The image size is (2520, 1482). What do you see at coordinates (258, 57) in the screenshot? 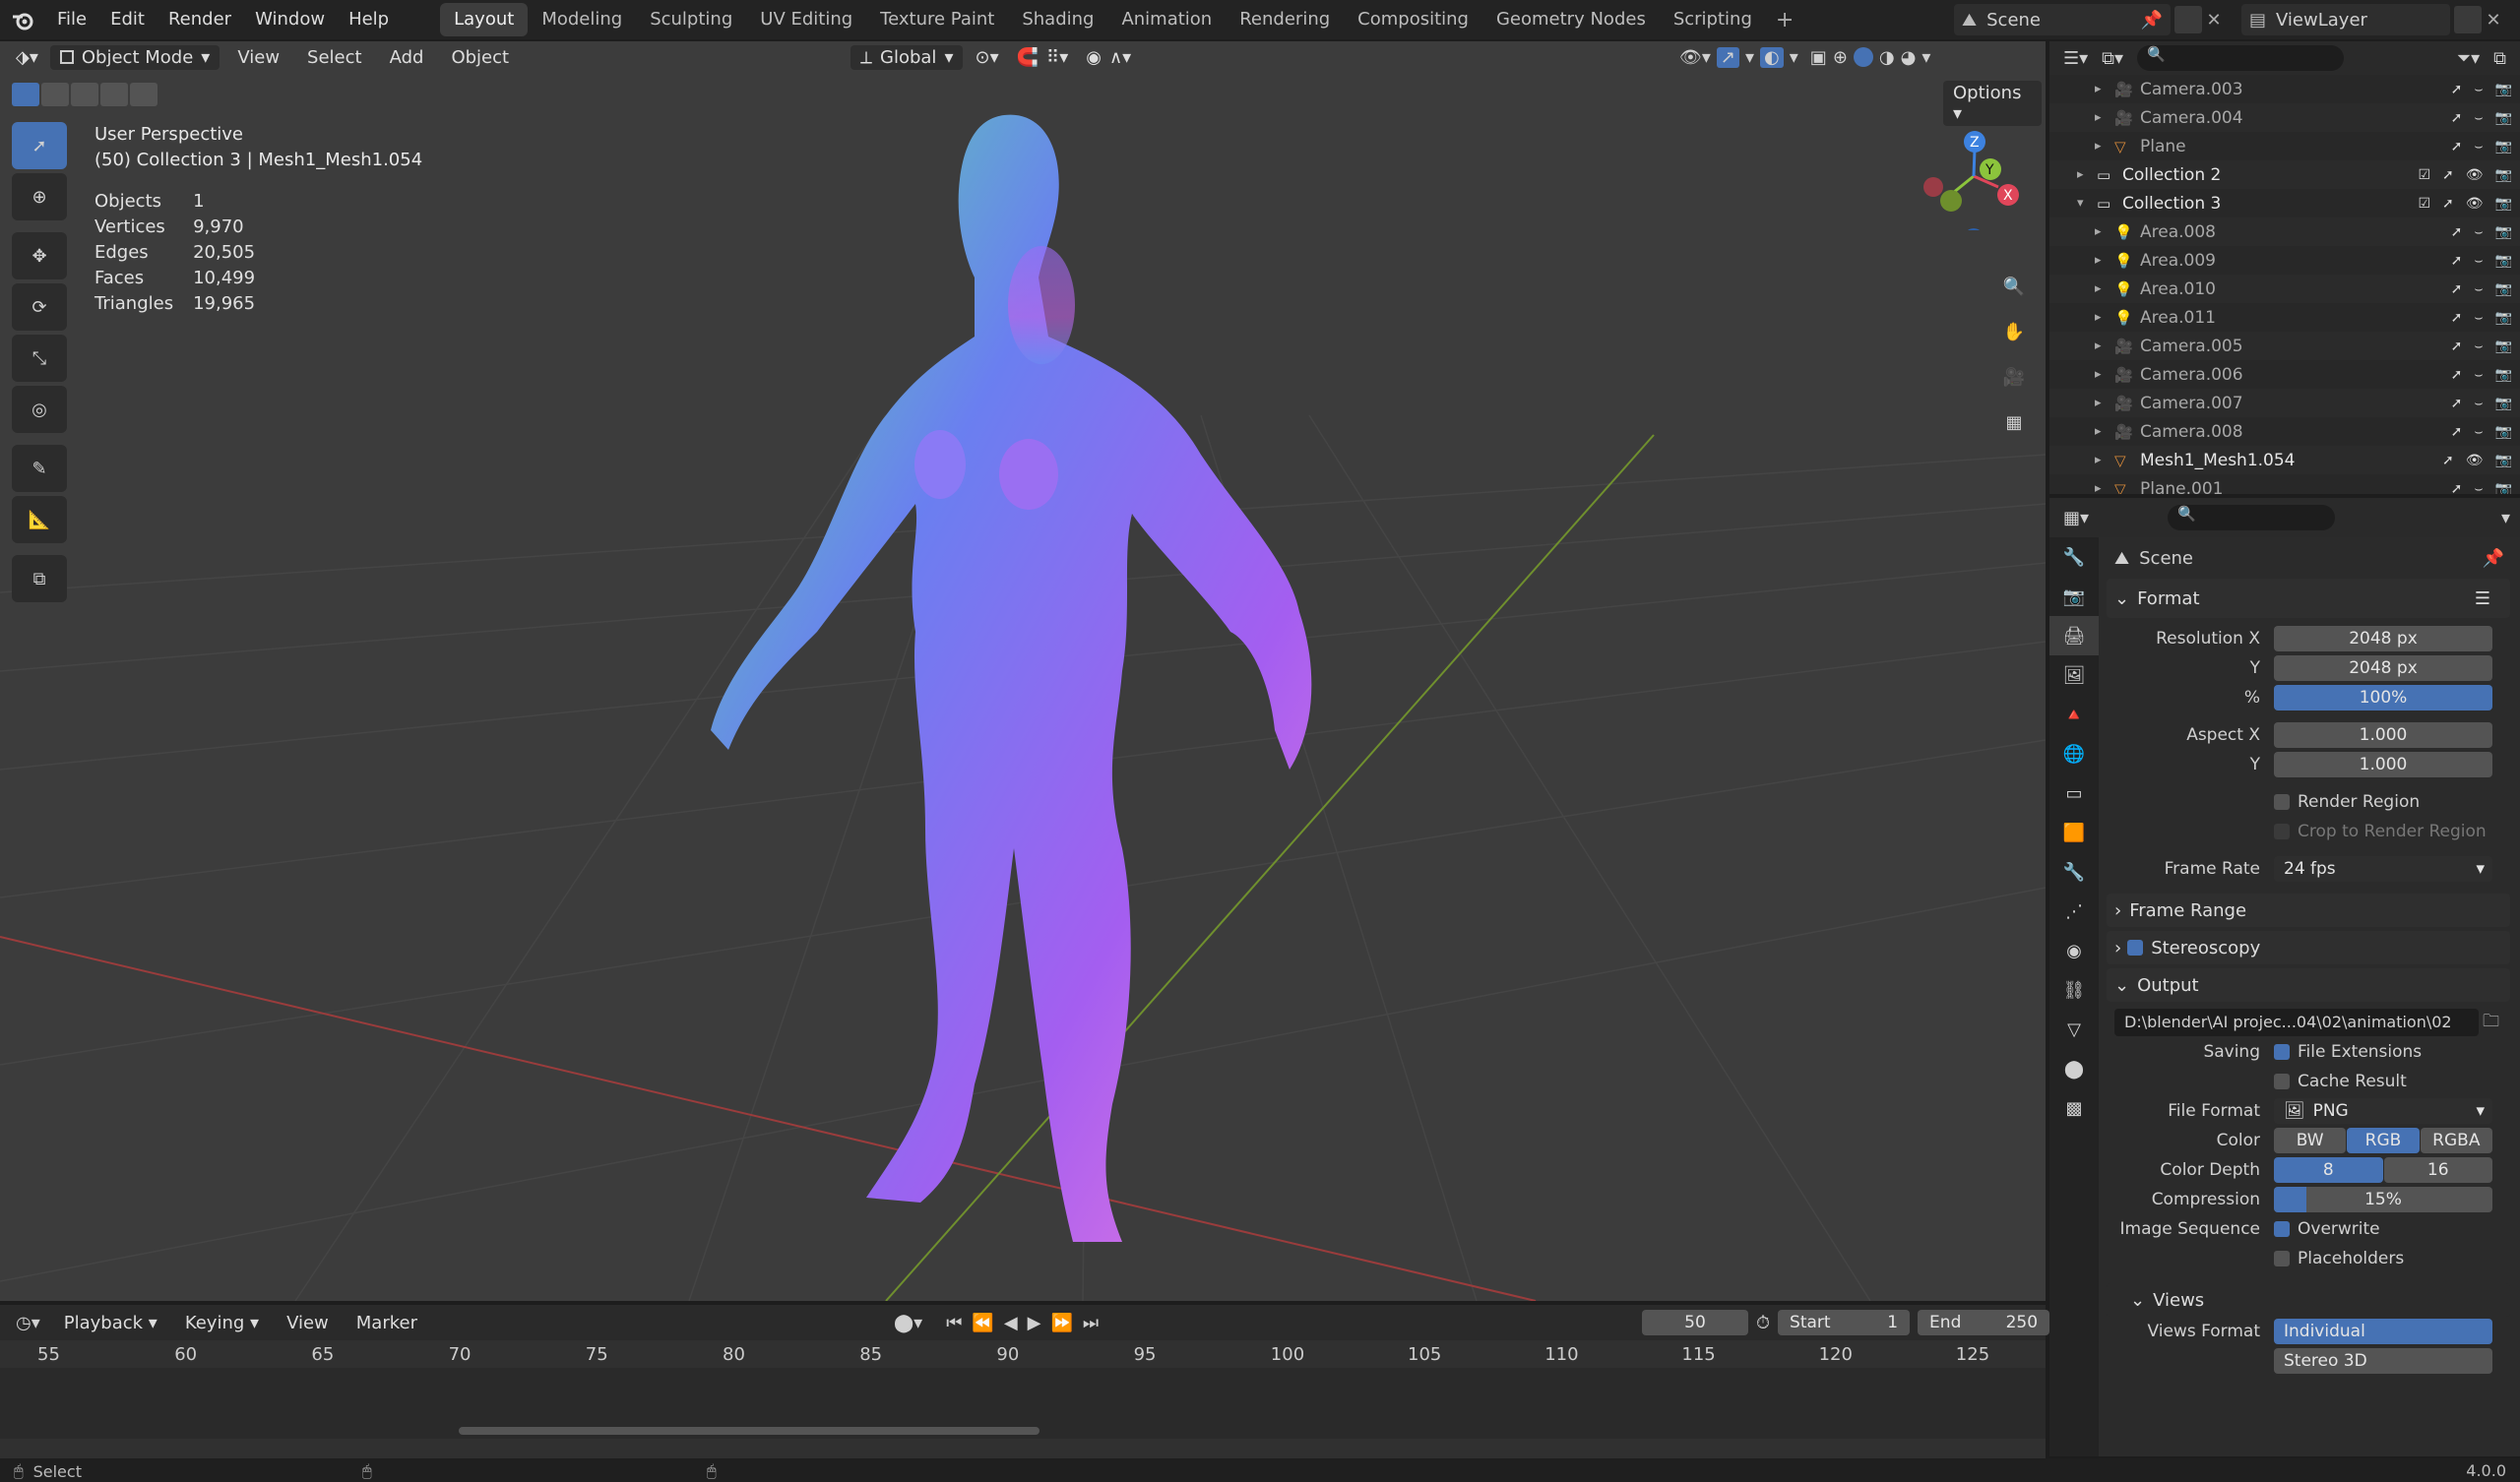
I see `viewport-menu-view: View` at bounding box center [258, 57].